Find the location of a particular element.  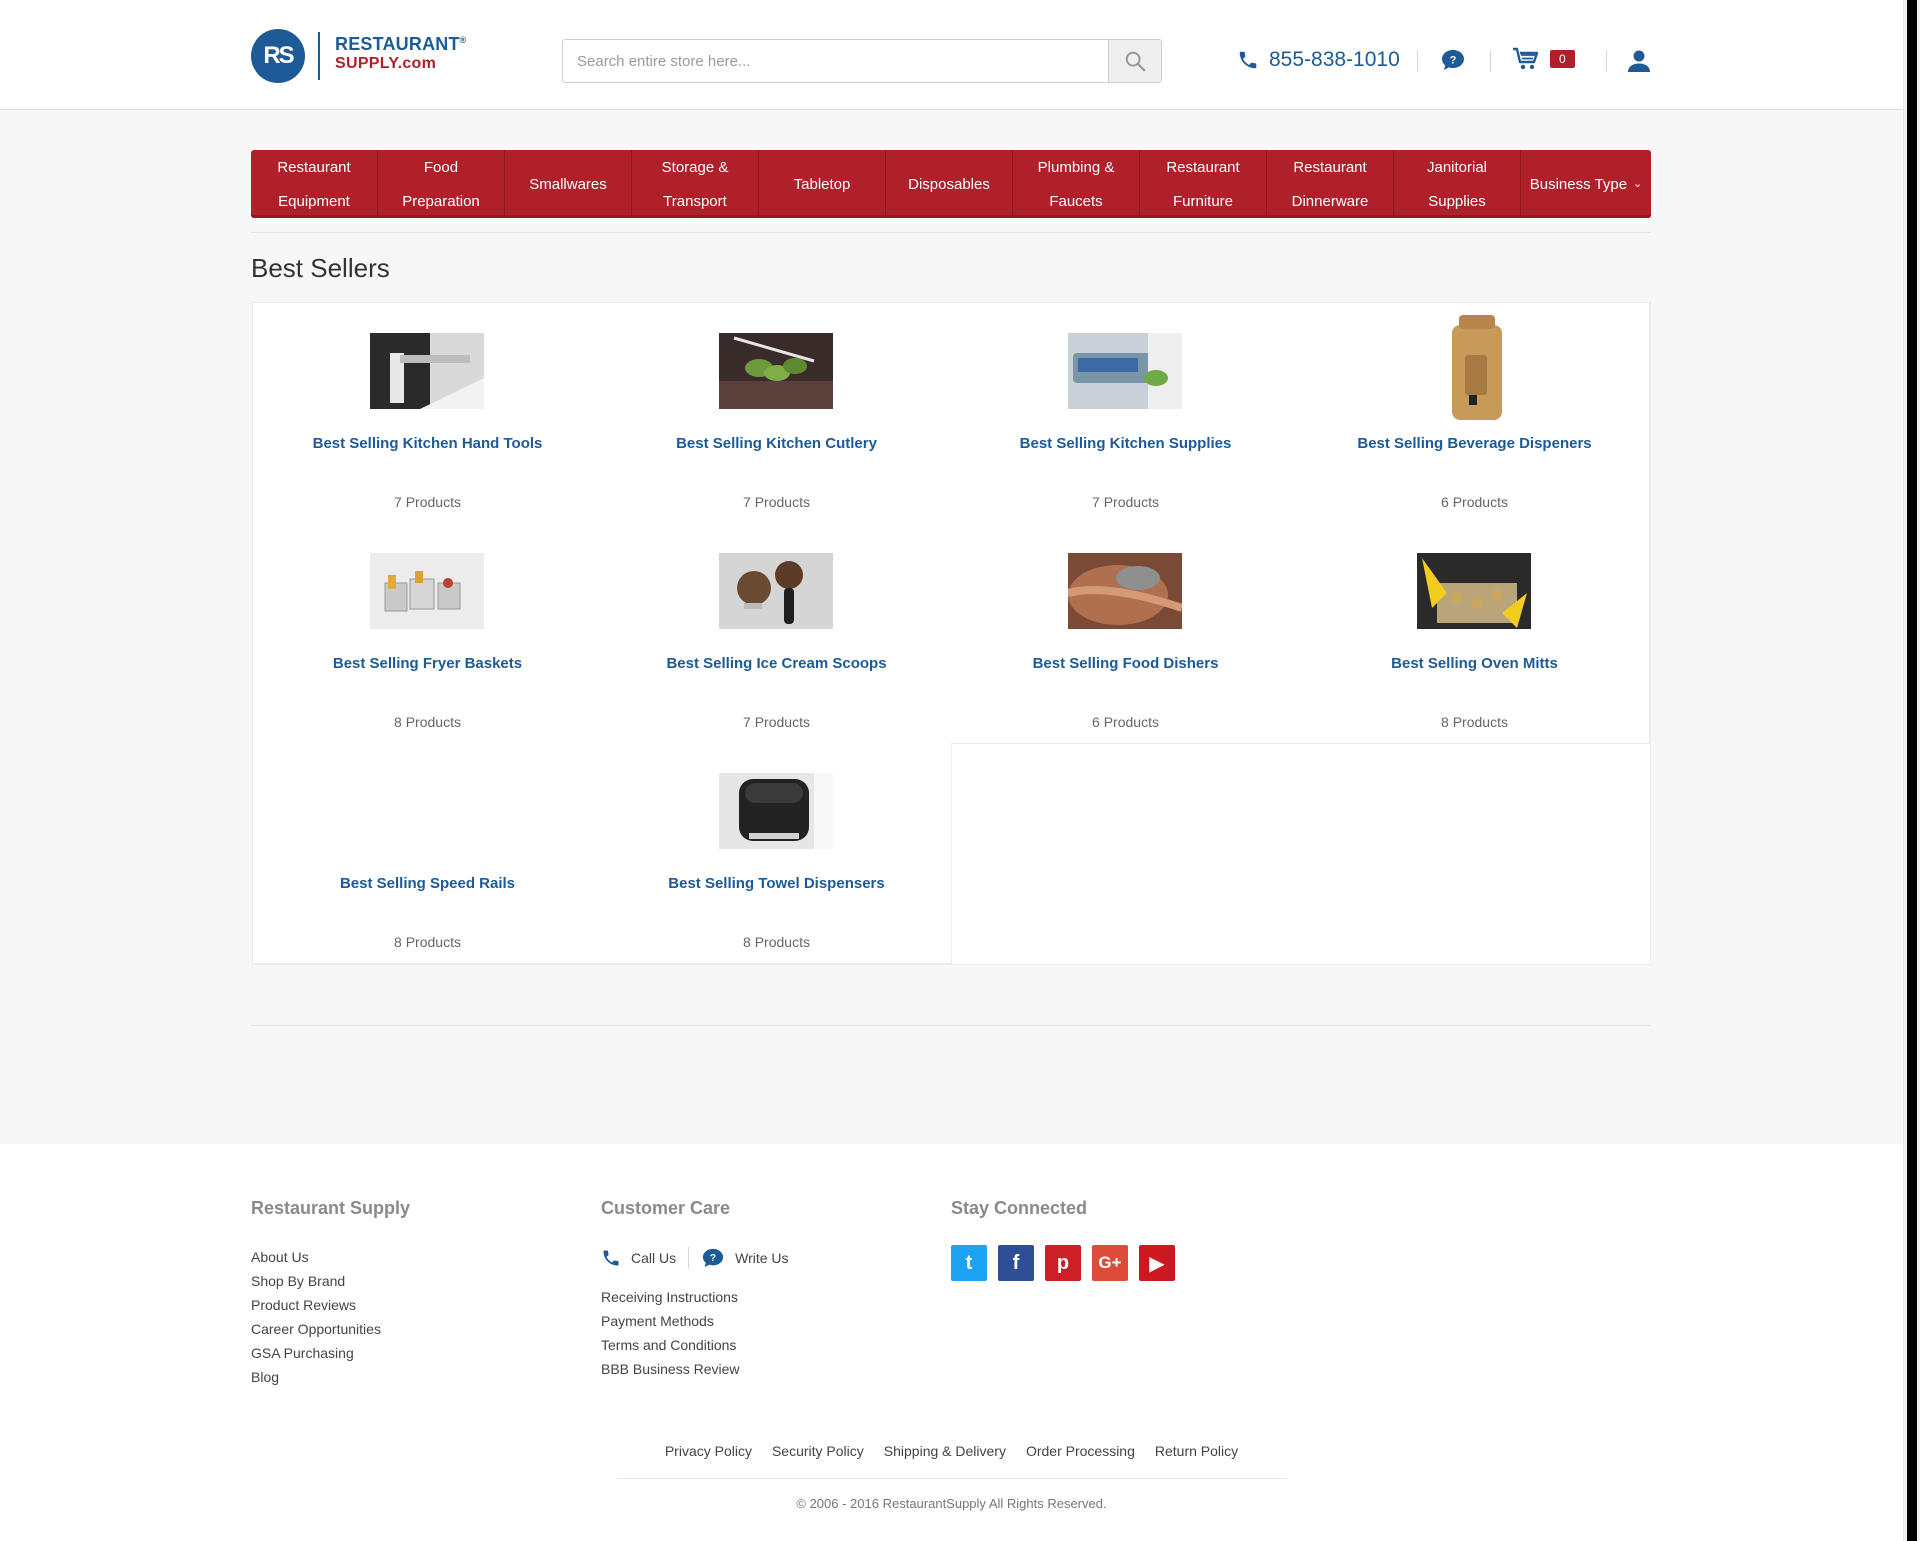

category-card: Best Selling Kitchen Supplies 7 Products is located at coordinates (1126, 413).